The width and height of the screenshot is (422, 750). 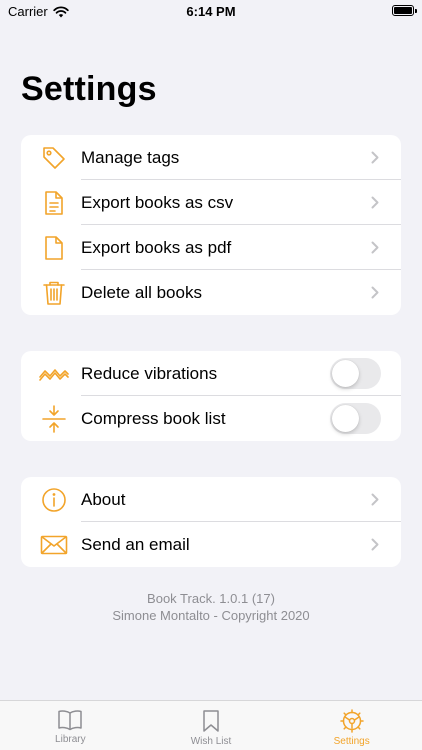 What do you see at coordinates (211, 615) in the screenshot?
I see `copyright-text: Simone Montalto - Copyright 2020` at bounding box center [211, 615].